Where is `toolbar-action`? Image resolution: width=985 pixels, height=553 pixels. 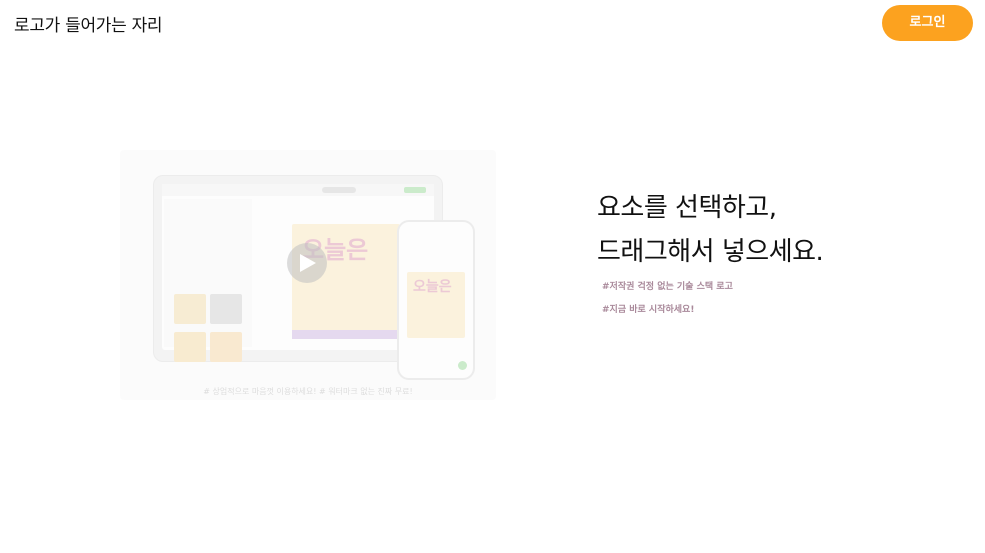
toolbar-action is located at coordinates (415, 190).